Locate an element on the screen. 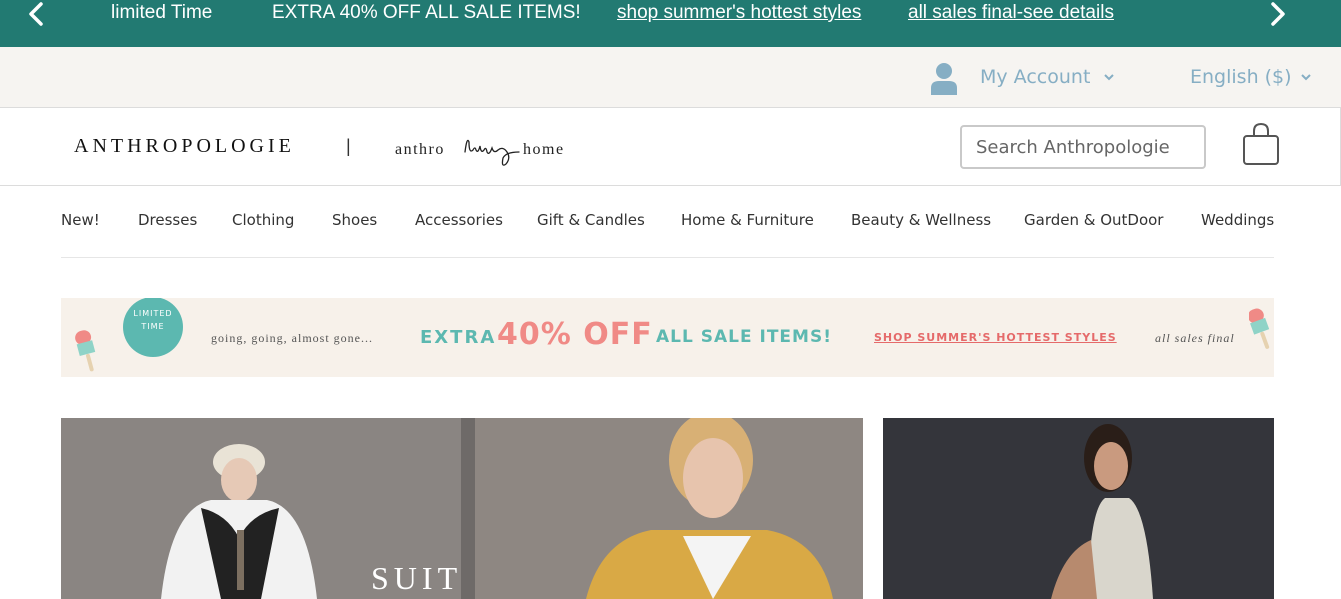 This screenshot has height=599, width=1341. banner-sale-items: ALL SALE ITEMS! is located at coordinates (744, 337).